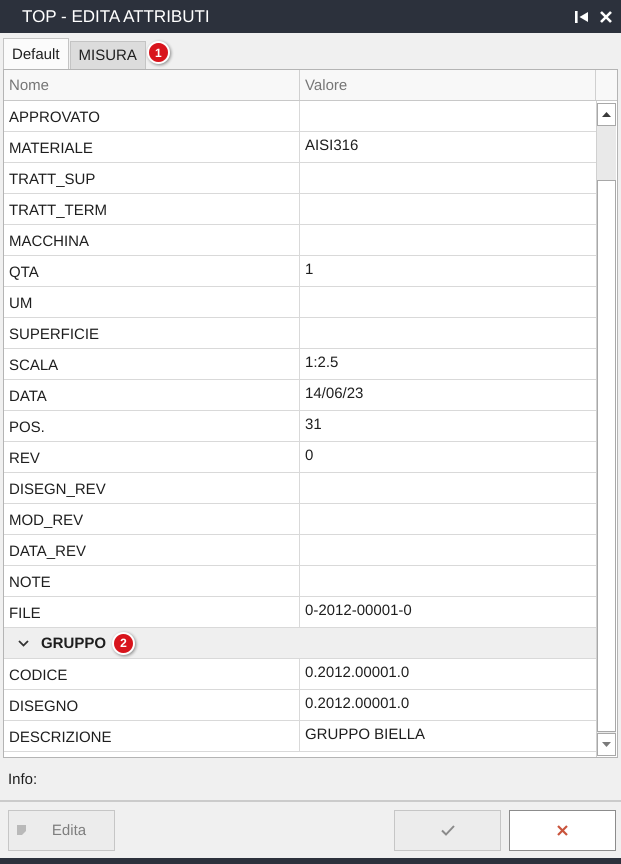 The image size is (621, 864). What do you see at coordinates (73, 643) in the screenshot?
I see `group-title: GRUPPO` at bounding box center [73, 643].